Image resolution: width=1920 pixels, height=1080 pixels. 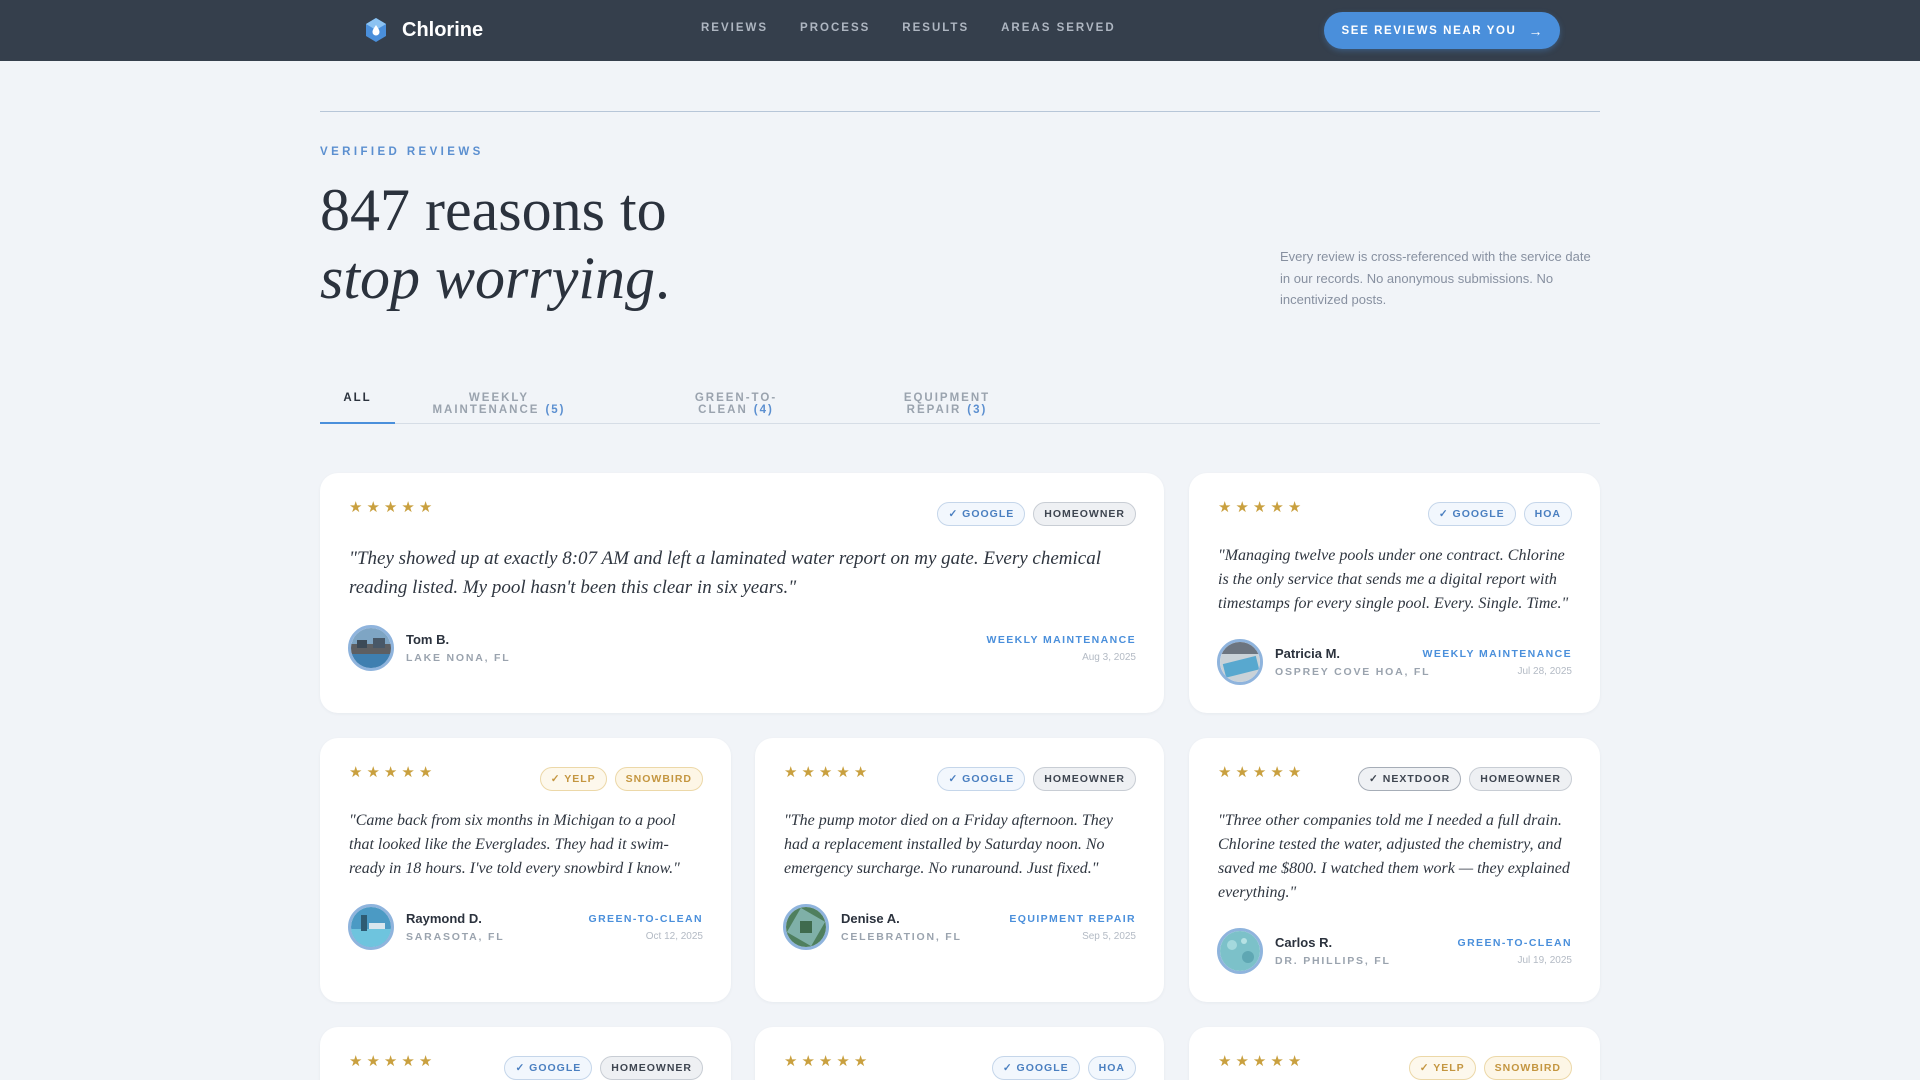 What do you see at coordinates (495, 244) in the screenshot?
I see `page-title: 847 reasons to stop worrying.` at bounding box center [495, 244].